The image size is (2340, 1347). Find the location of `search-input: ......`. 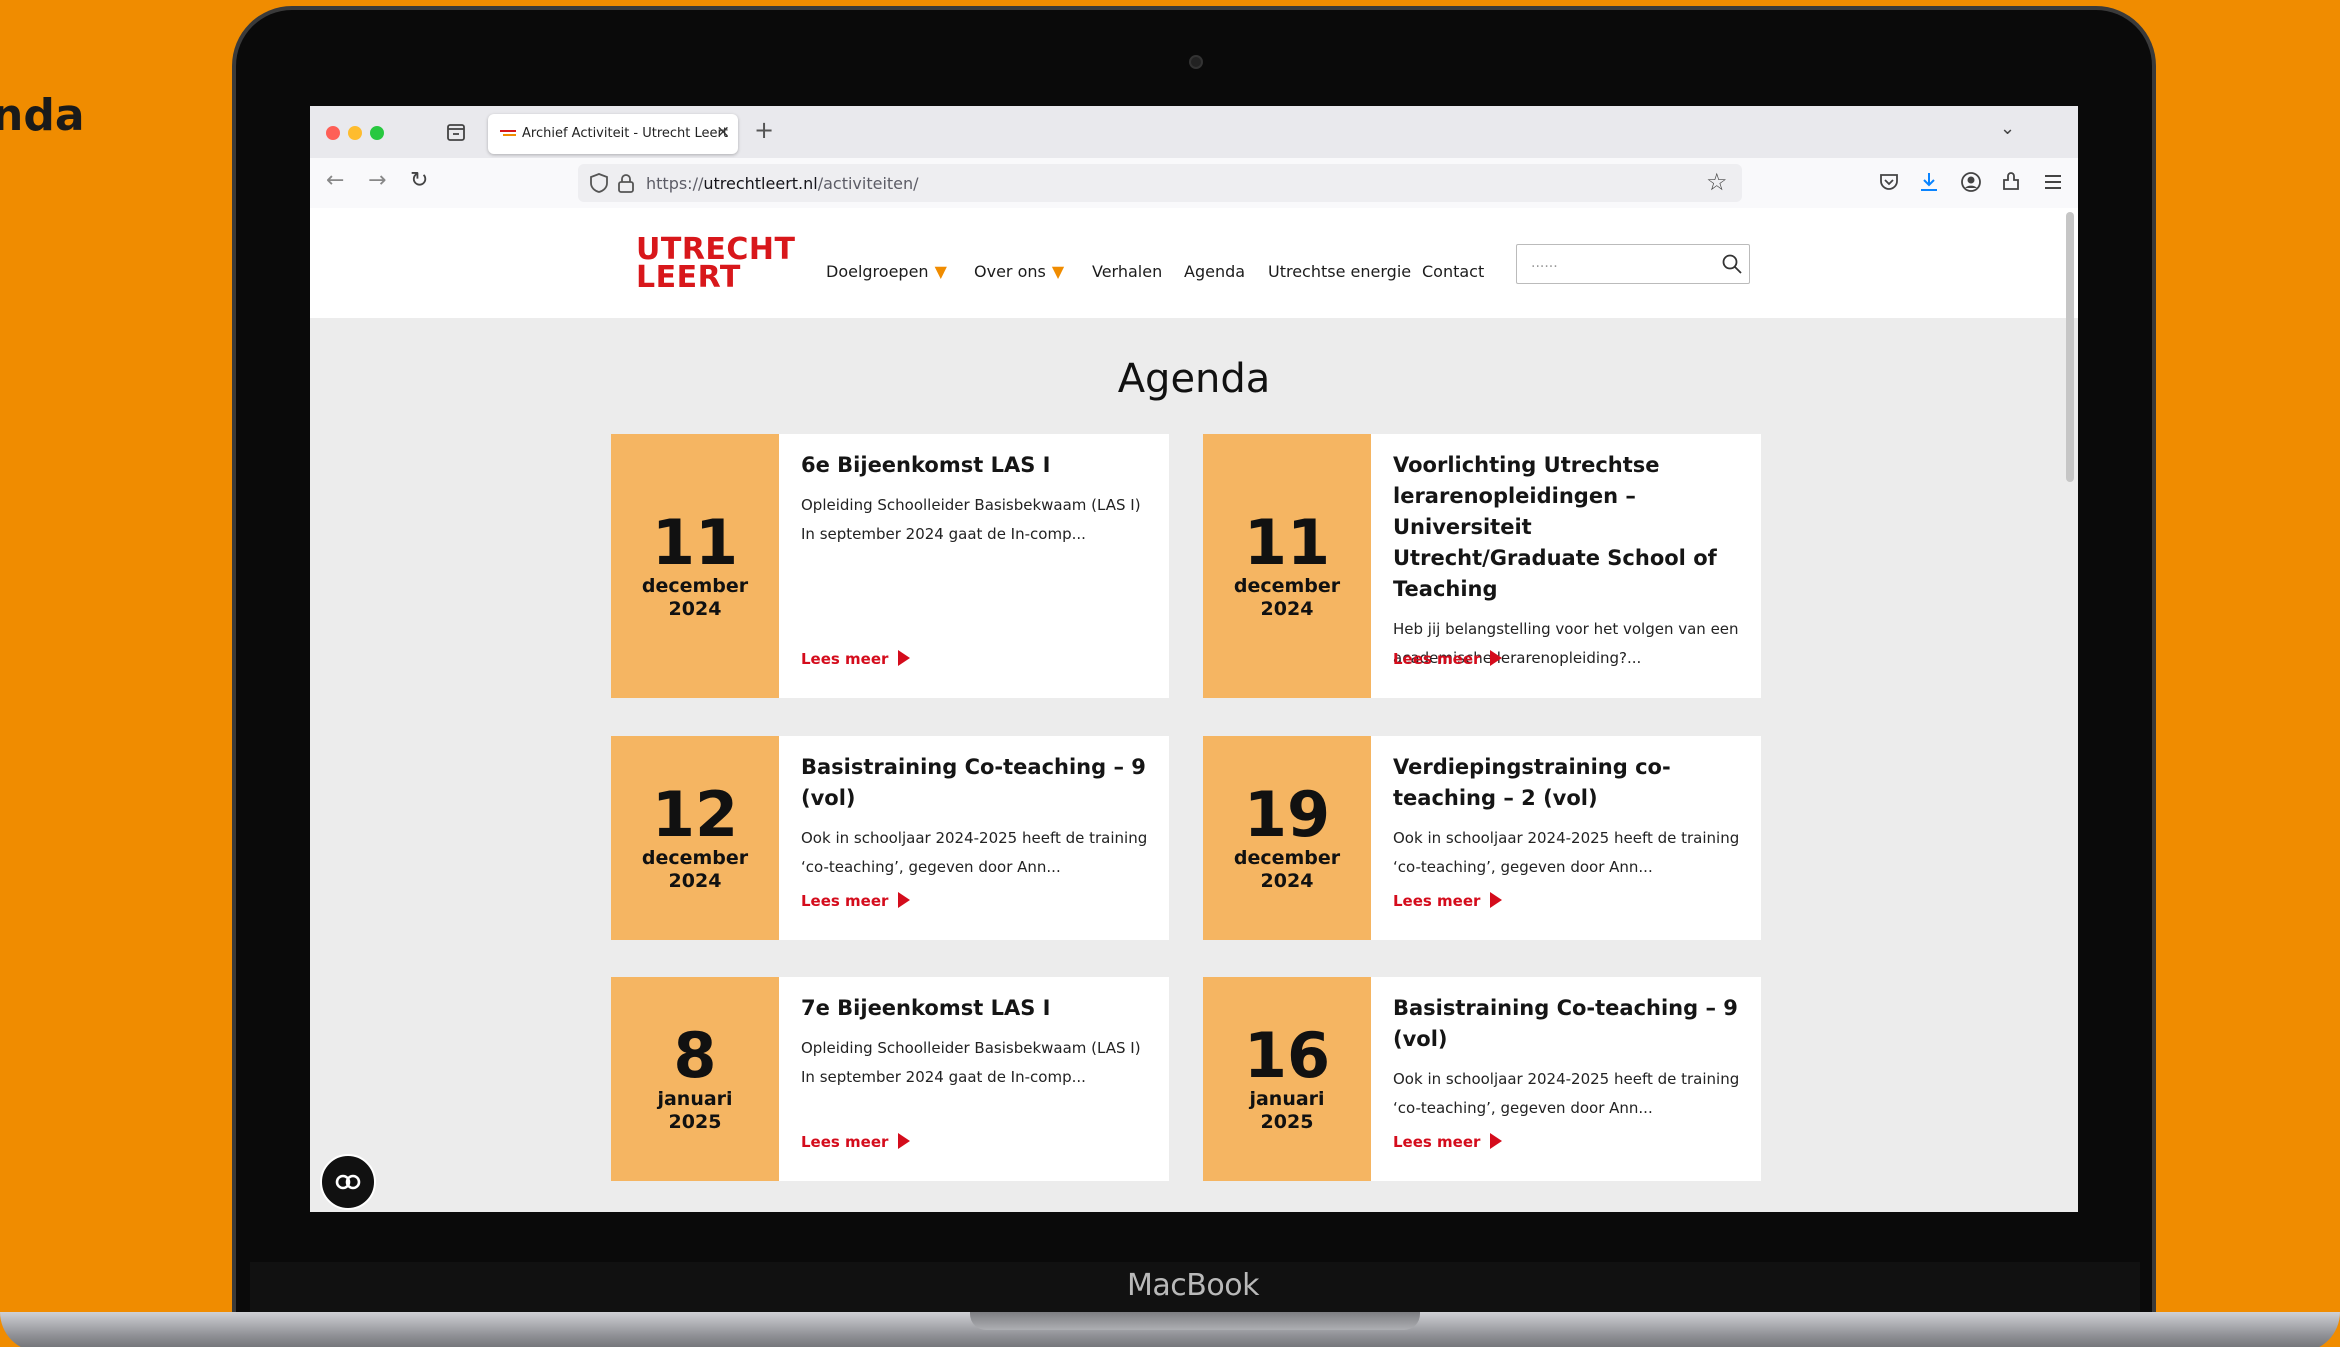

search-input: ...... is located at coordinates (1633, 264).